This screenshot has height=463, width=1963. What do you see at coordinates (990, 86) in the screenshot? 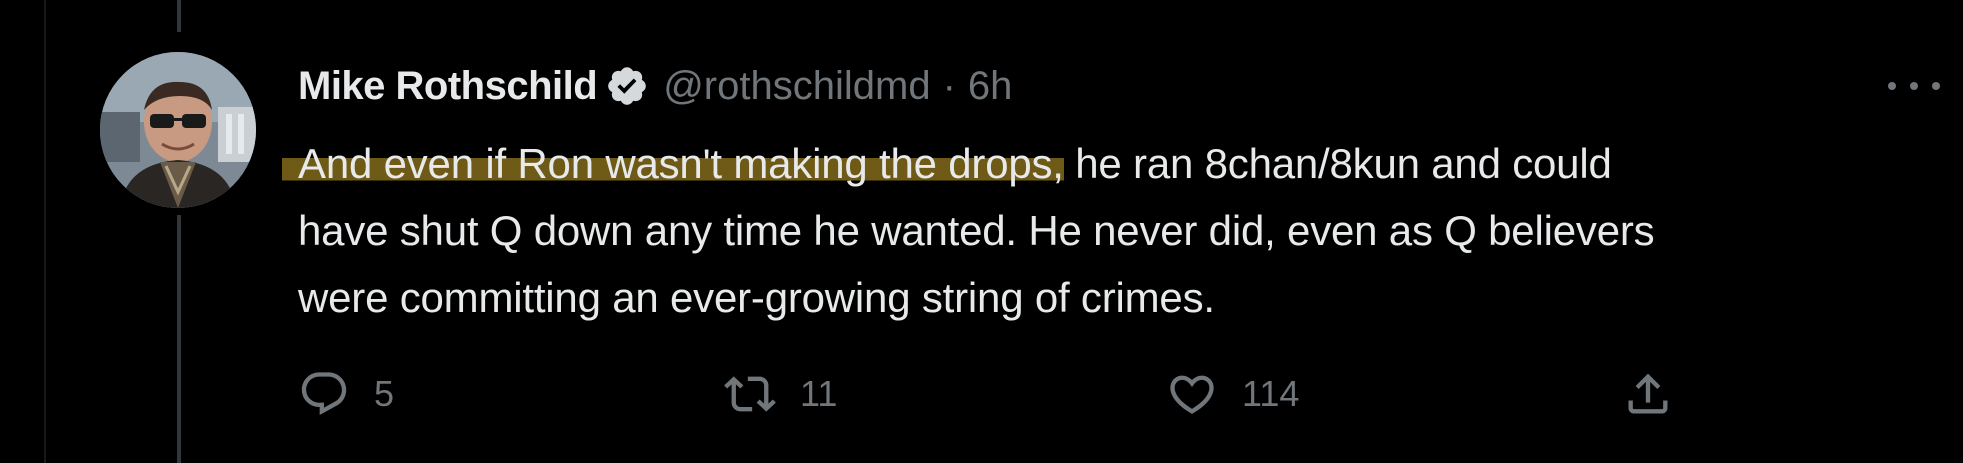
I see `timestamp: 6h` at bounding box center [990, 86].